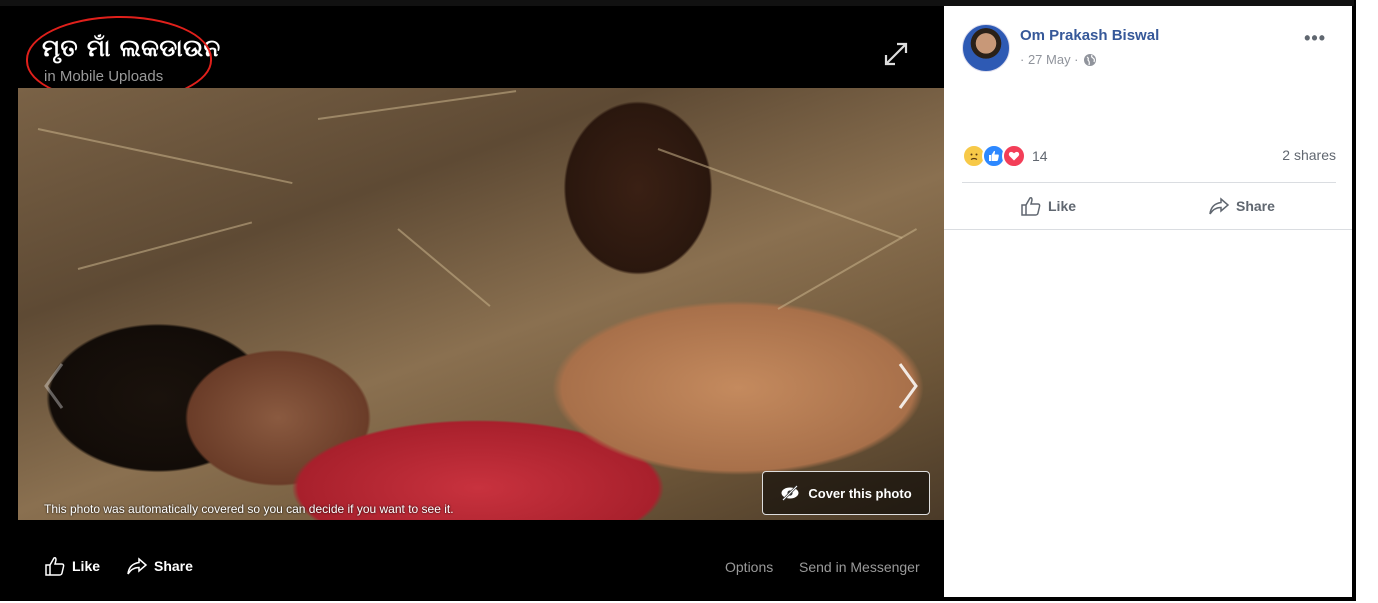  I want to click on eye-slash-icon, so click(790, 493).